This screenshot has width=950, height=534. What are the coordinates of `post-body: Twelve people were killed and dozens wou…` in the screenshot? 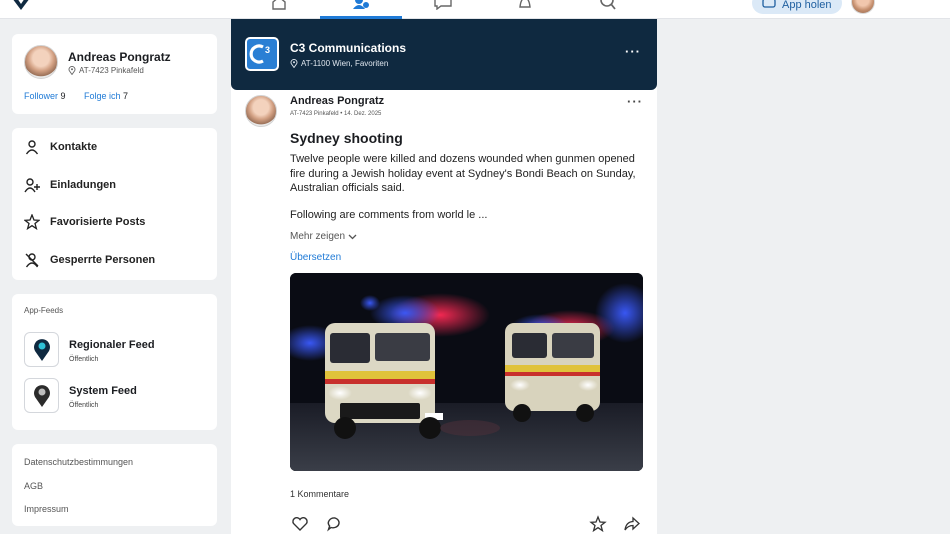 It's located at (463, 173).